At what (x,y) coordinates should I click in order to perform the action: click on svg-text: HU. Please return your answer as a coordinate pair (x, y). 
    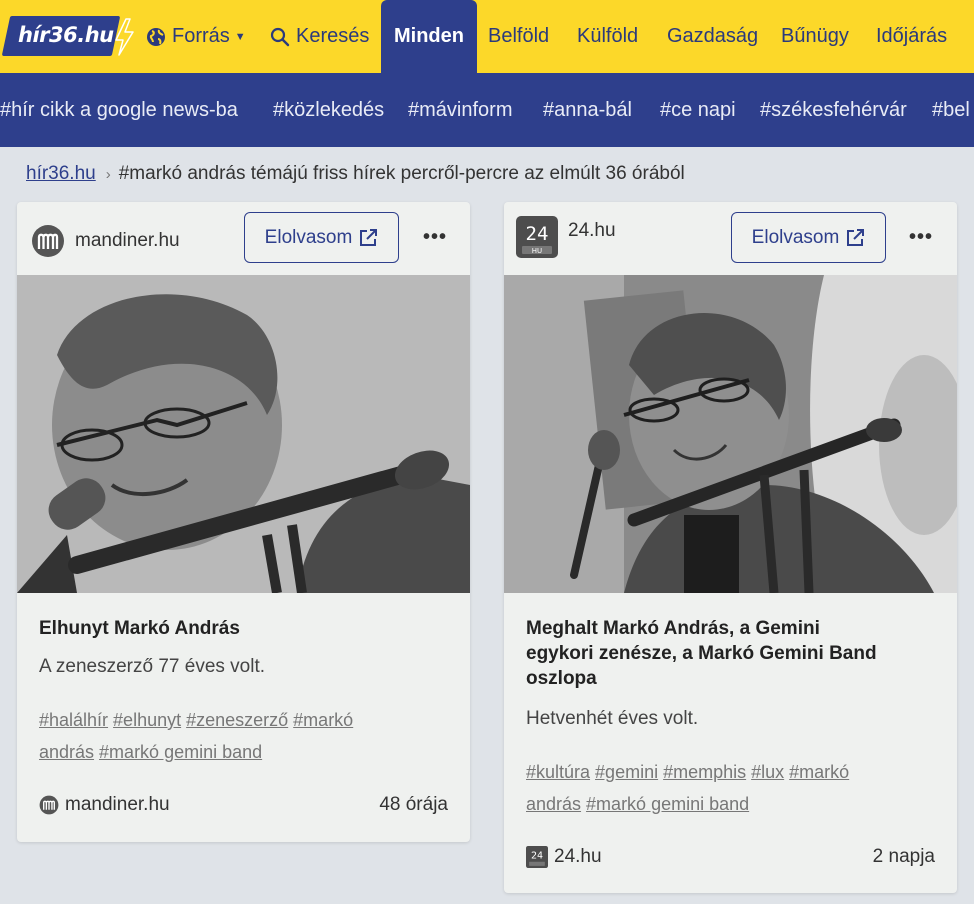
    Looking at the image, I should click on (537, 251).